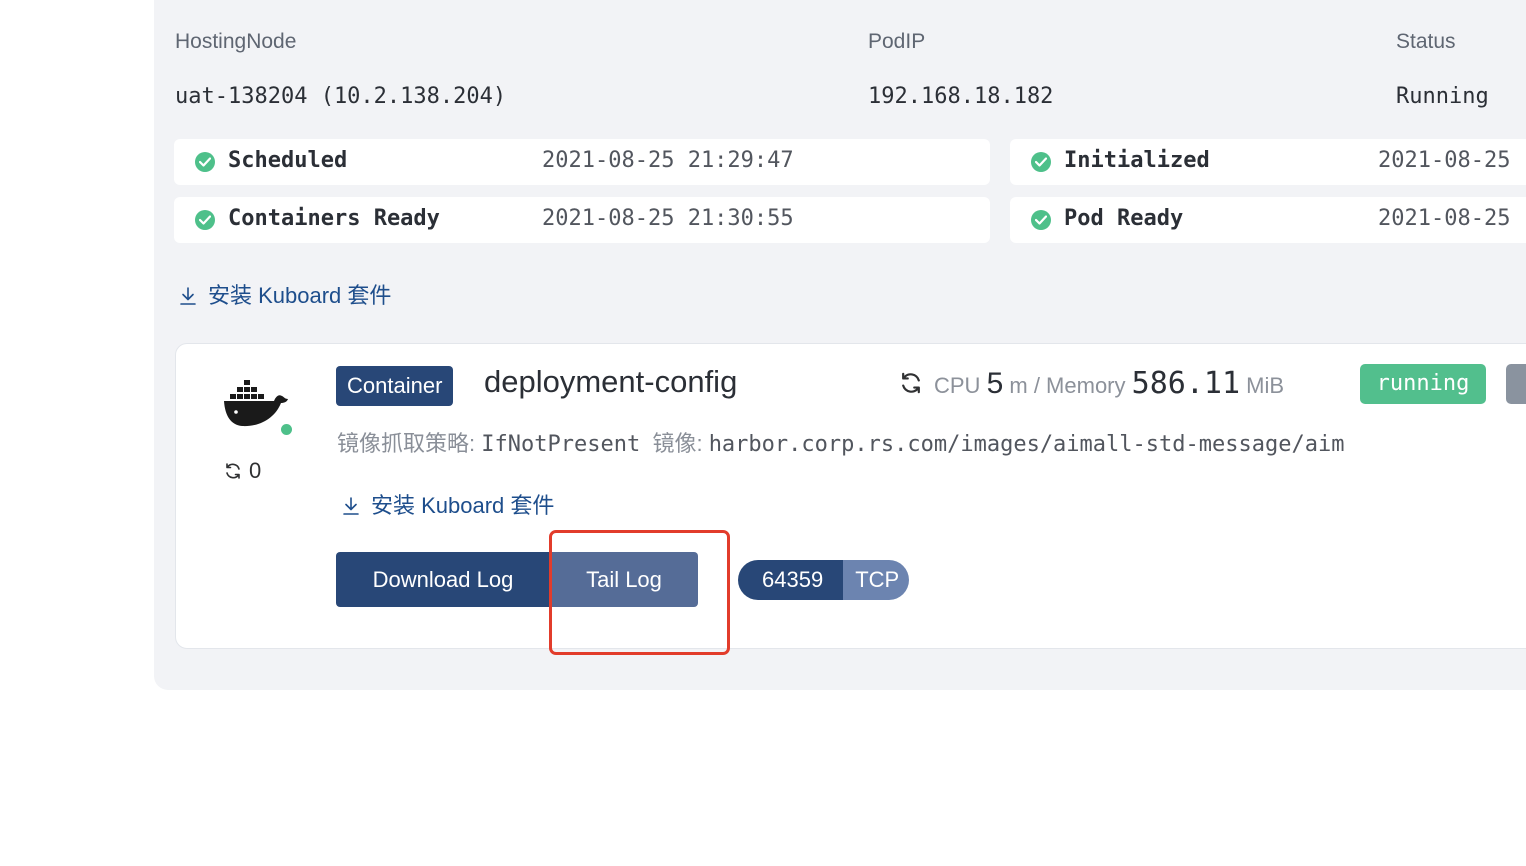 Image resolution: width=1526 pixels, height=866 pixels. I want to click on condition-name: Pod Ready, so click(1124, 218).